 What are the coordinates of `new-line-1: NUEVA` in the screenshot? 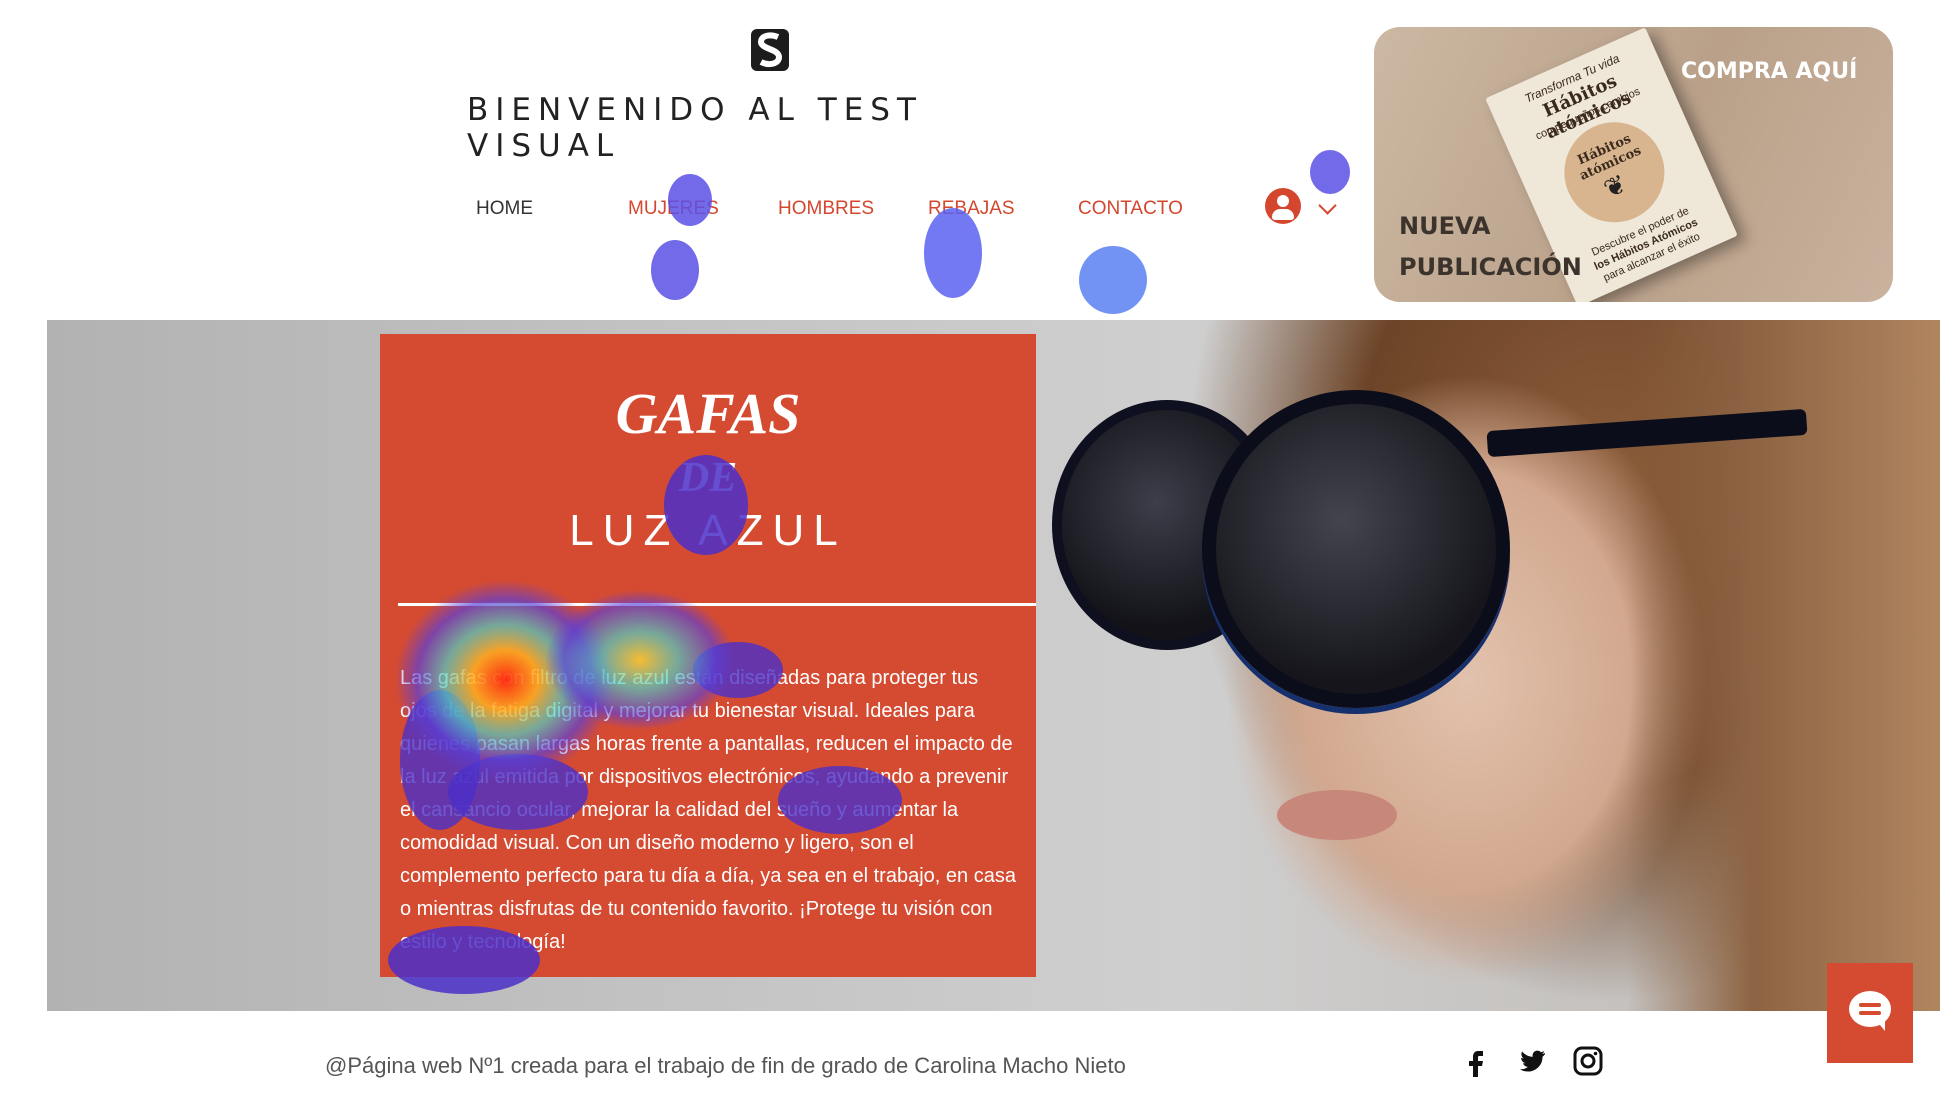 It's located at (1445, 226).